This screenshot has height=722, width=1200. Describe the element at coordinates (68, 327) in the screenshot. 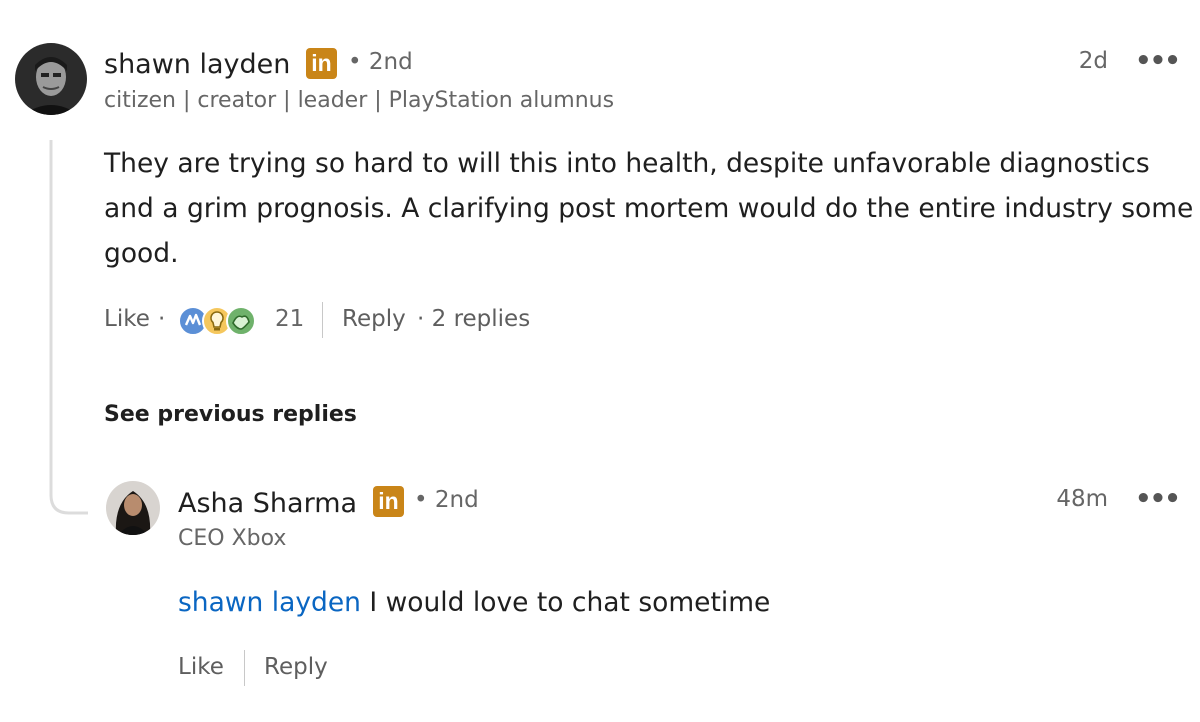

I see `thread-line` at that location.